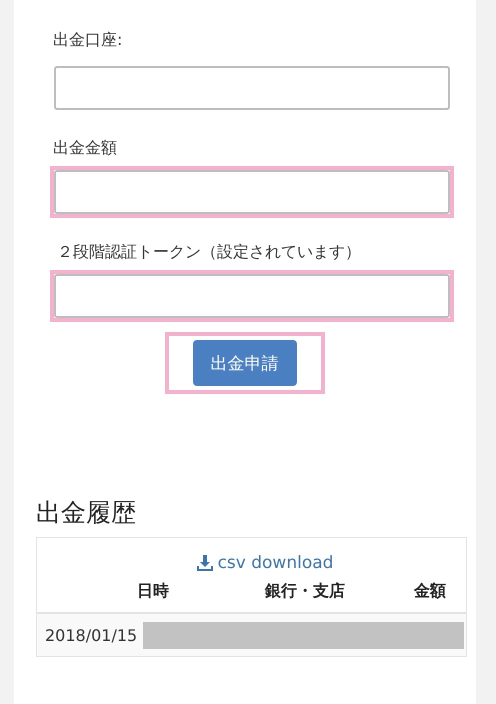 This screenshot has height=704, width=496. What do you see at coordinates (91, 635) in the screenshot?
I see `table-cell: 2018/01/15` at bounding box center [91, 635].